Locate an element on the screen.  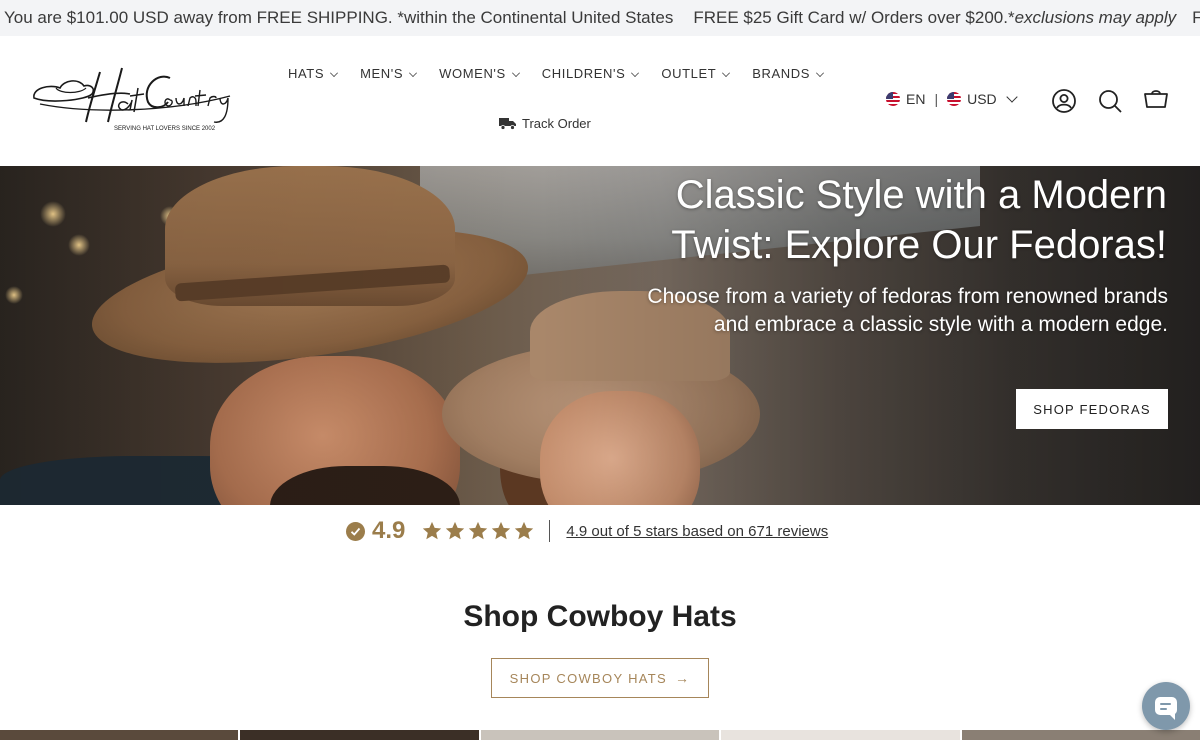
marquee-tail: F is located at coordinates (1196, 17).